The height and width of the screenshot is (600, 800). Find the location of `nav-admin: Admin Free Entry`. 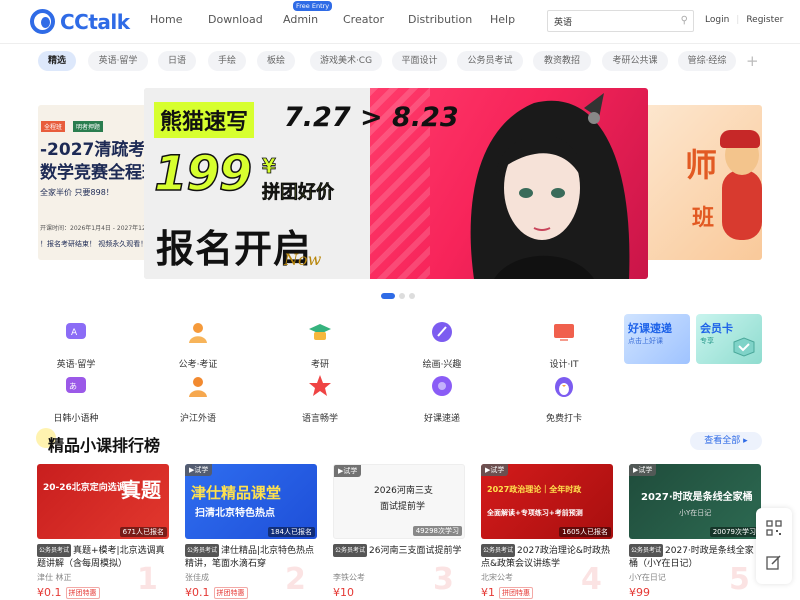

nav-admin: Admin Free Entry is located at coordinates (313, 13).